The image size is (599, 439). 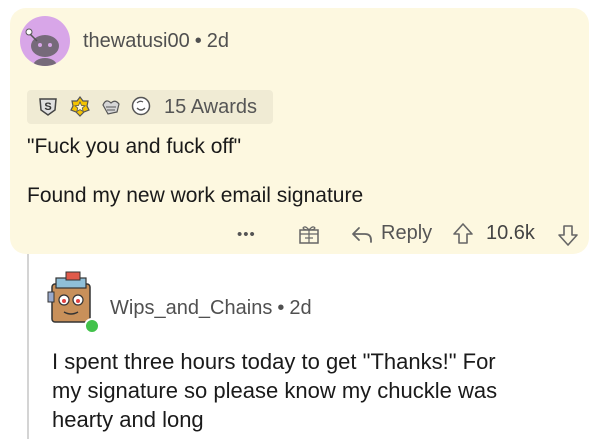 I want to click on vote-score: 10.6k, so click(x=510, y=233).